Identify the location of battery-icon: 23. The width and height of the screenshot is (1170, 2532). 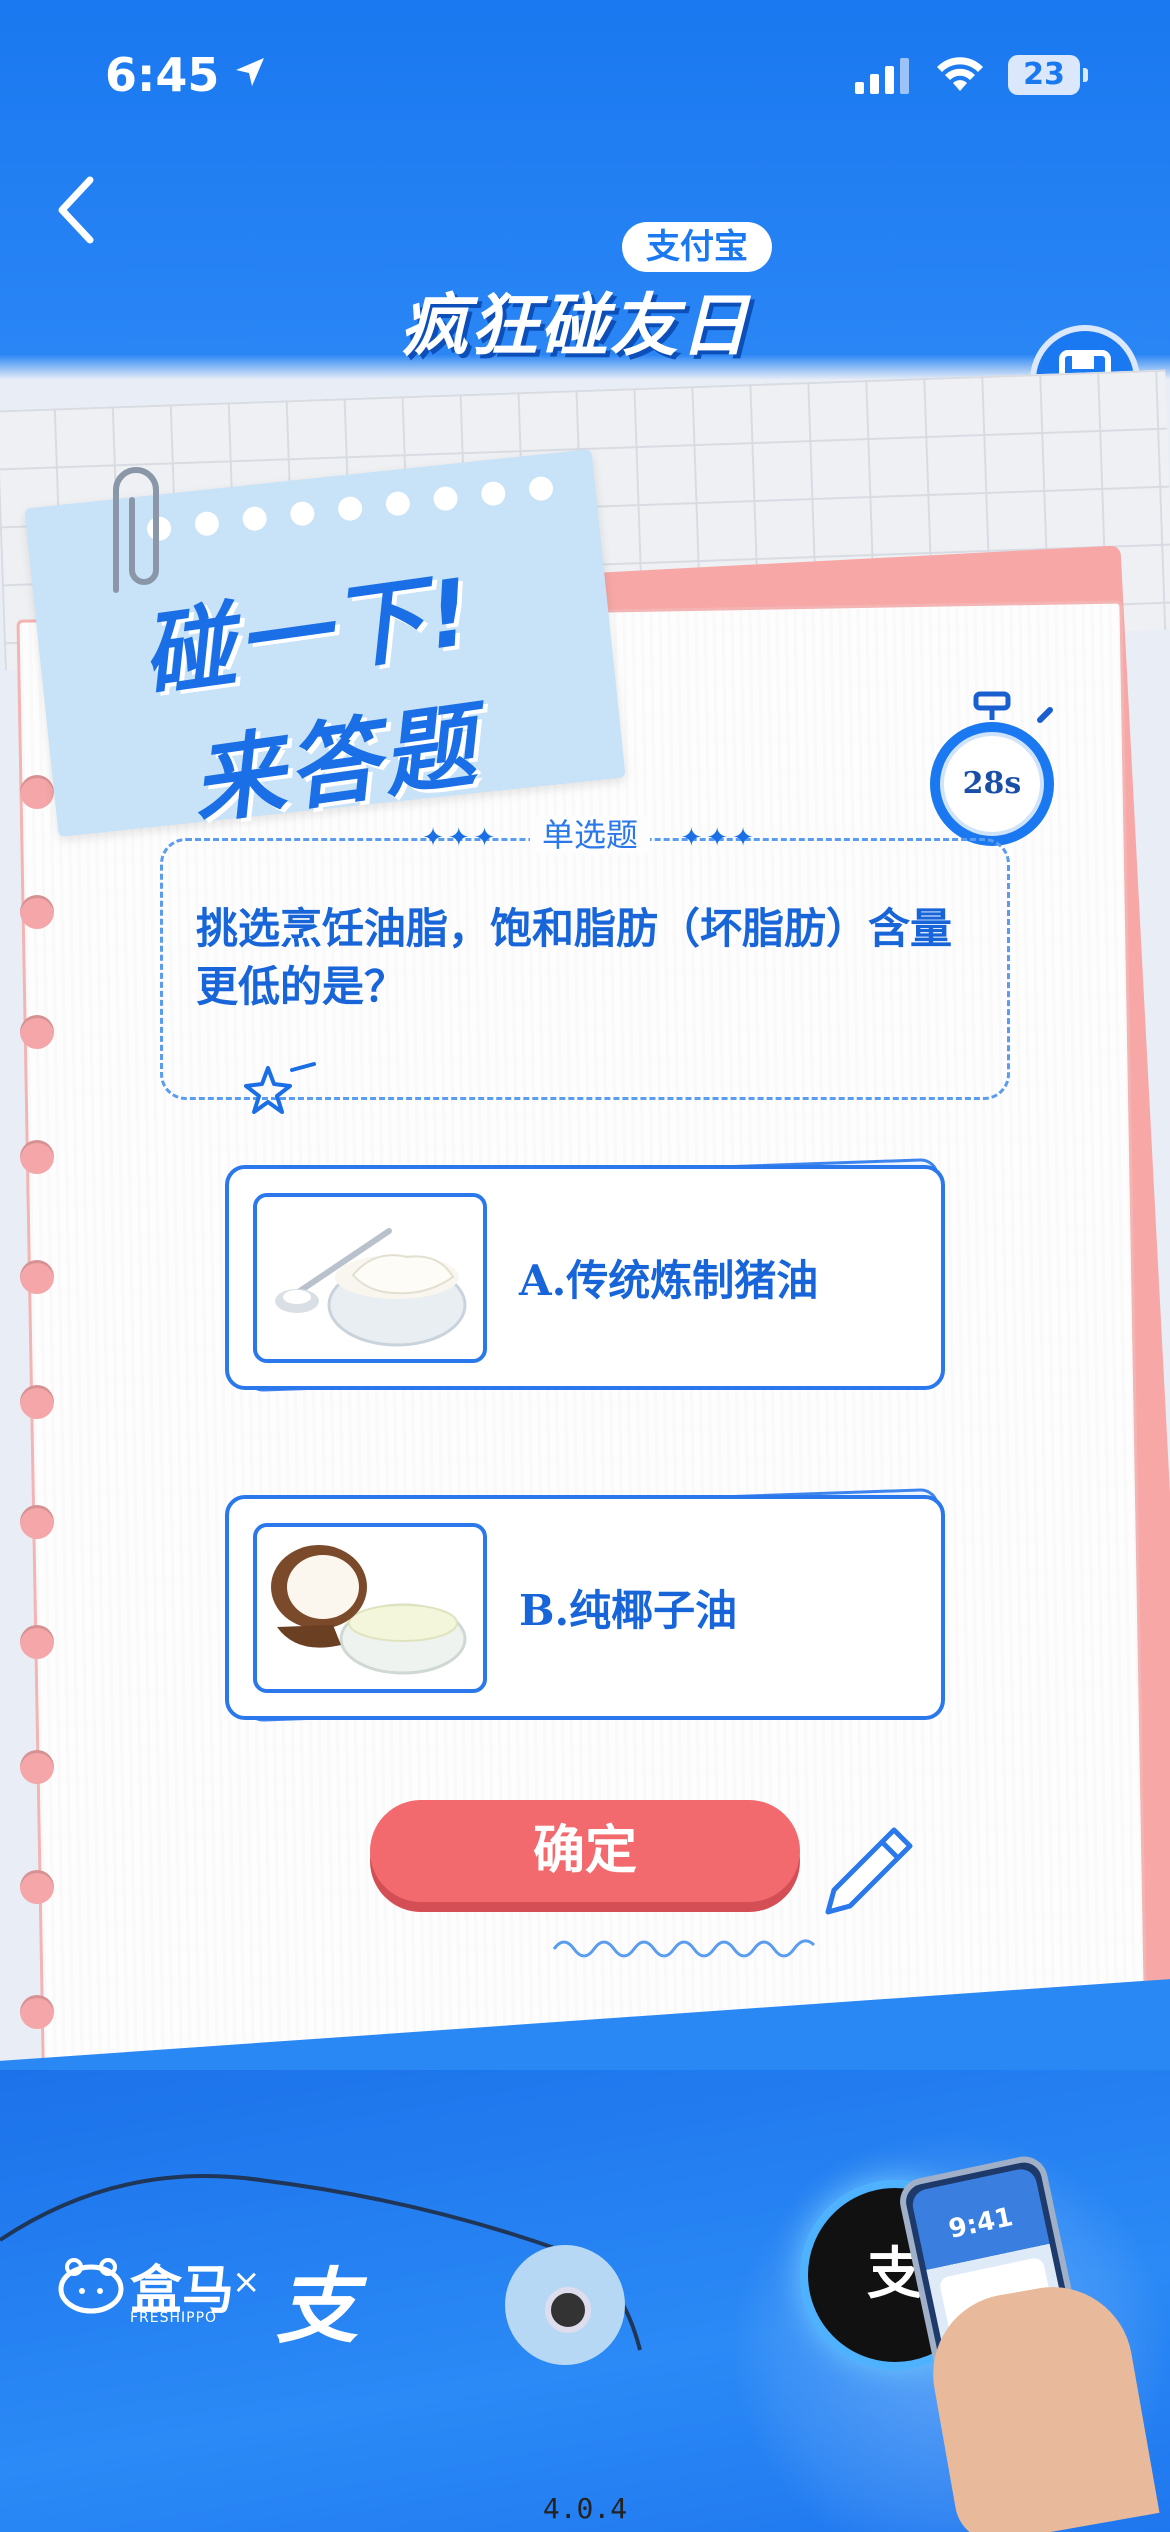
(1048, 75).